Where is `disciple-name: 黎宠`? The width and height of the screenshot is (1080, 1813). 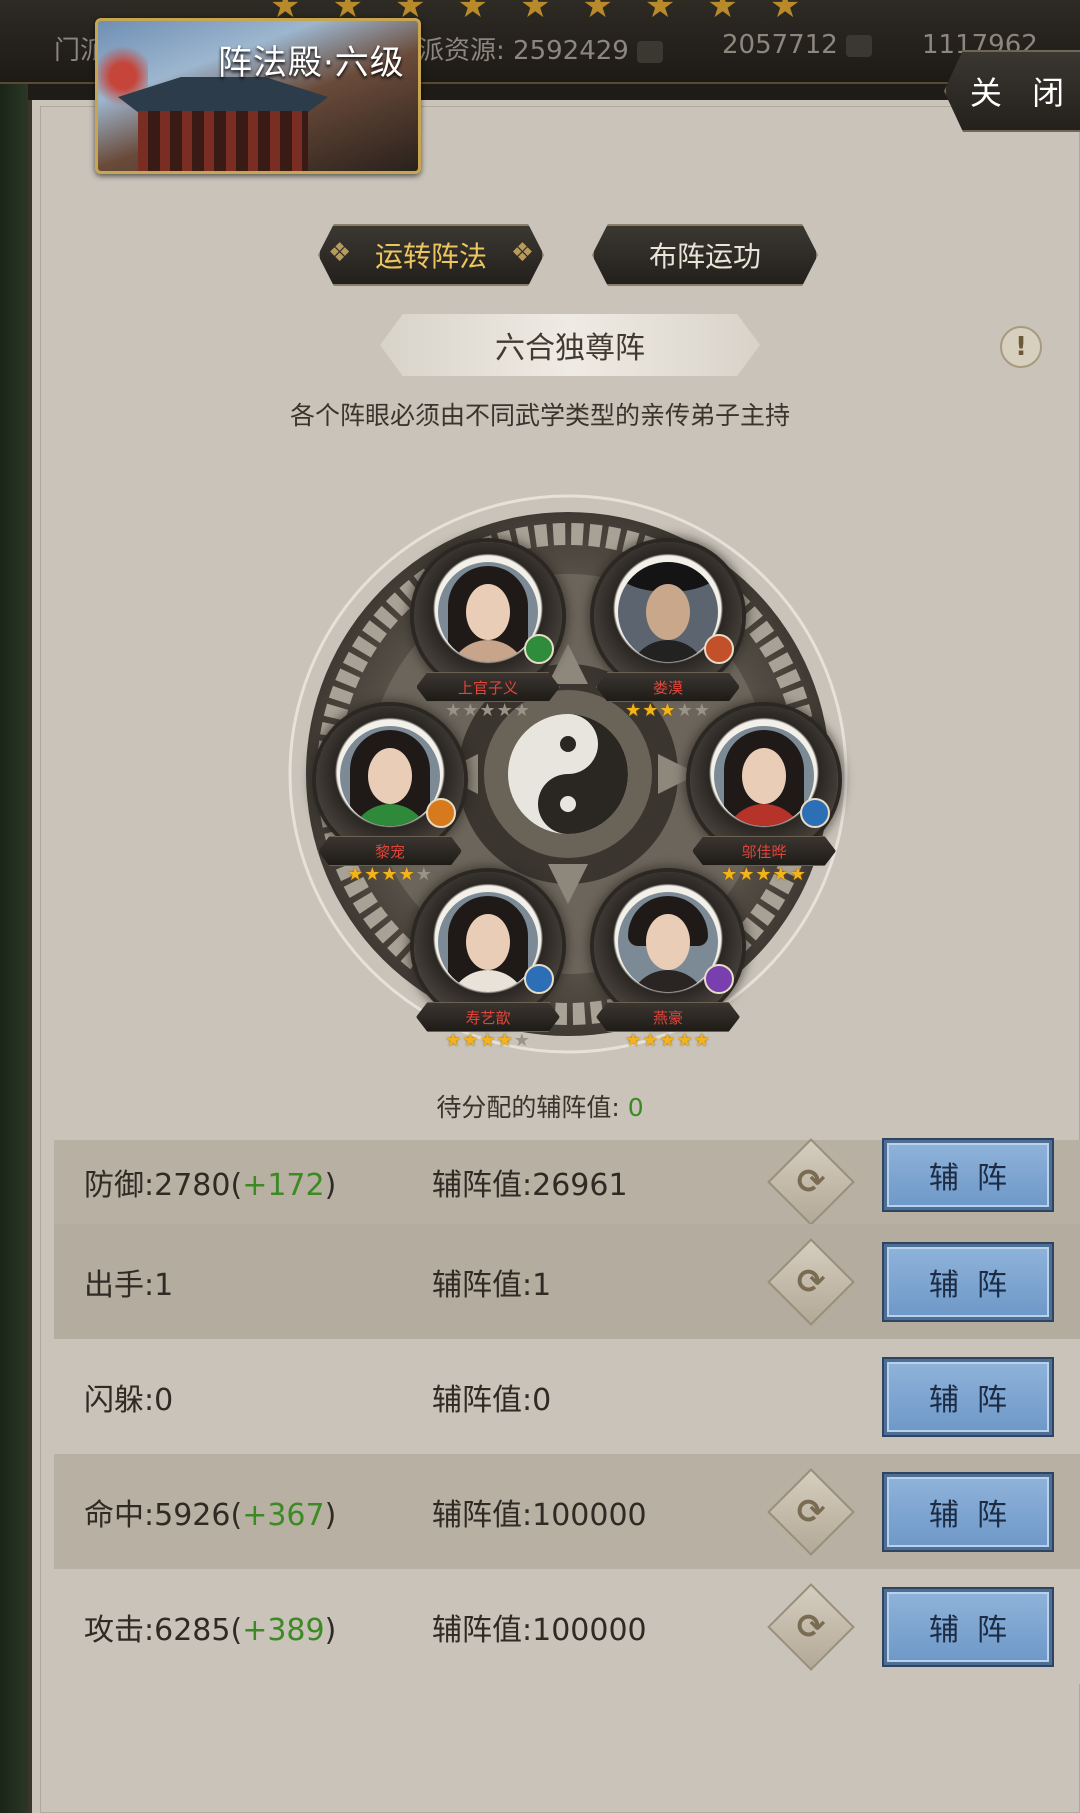 disciple-name: 黎宠 is located at coordinates (390, 851).